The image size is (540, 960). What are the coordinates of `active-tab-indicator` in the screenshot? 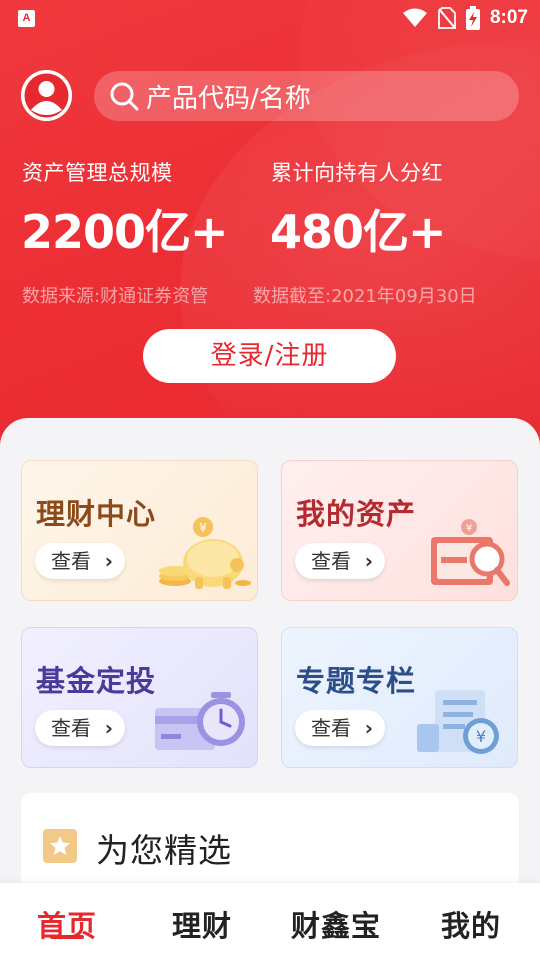 It's located at (67, 937).